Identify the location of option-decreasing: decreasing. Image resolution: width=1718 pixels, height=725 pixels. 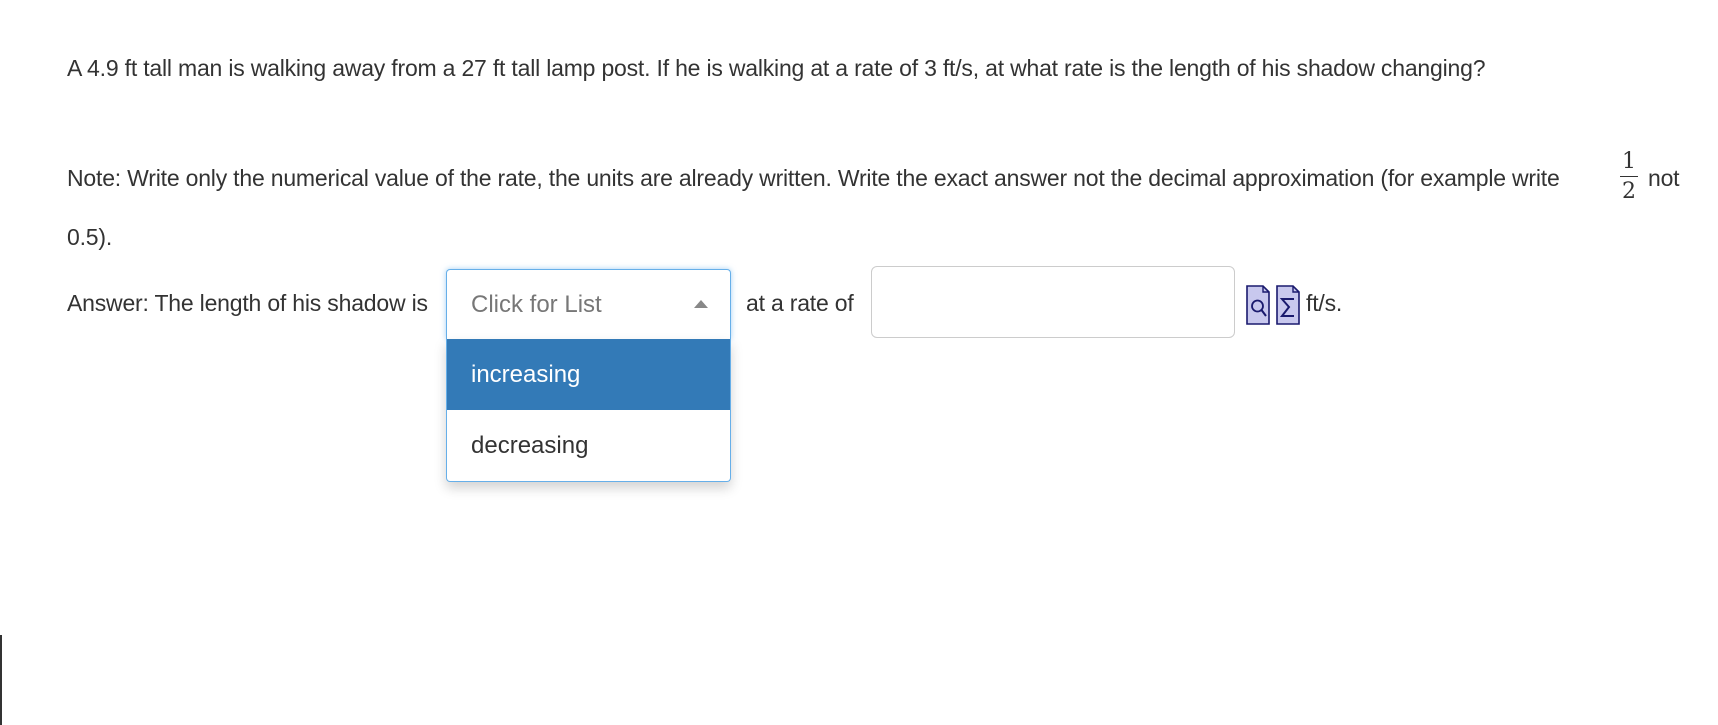
(588, 445).